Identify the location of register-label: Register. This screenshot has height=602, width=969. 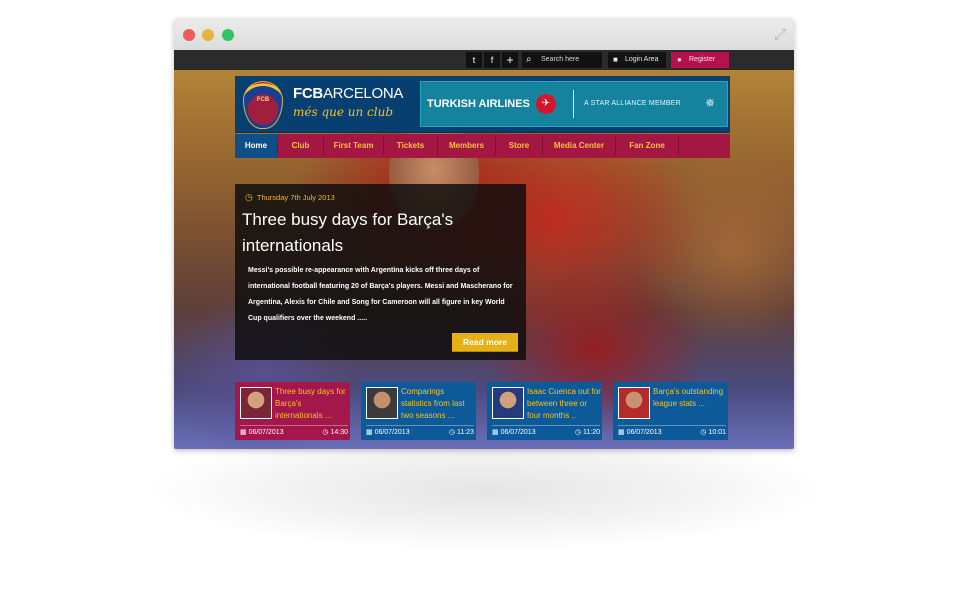
(702, 59).